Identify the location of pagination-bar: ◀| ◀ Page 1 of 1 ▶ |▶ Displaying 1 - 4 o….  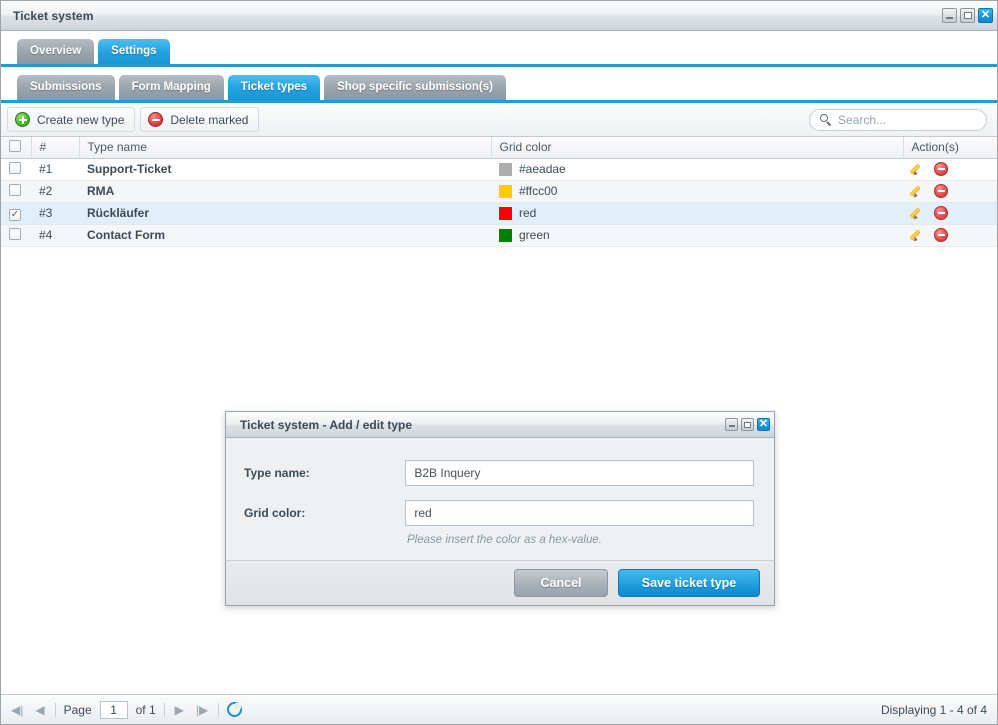
(499, 709).